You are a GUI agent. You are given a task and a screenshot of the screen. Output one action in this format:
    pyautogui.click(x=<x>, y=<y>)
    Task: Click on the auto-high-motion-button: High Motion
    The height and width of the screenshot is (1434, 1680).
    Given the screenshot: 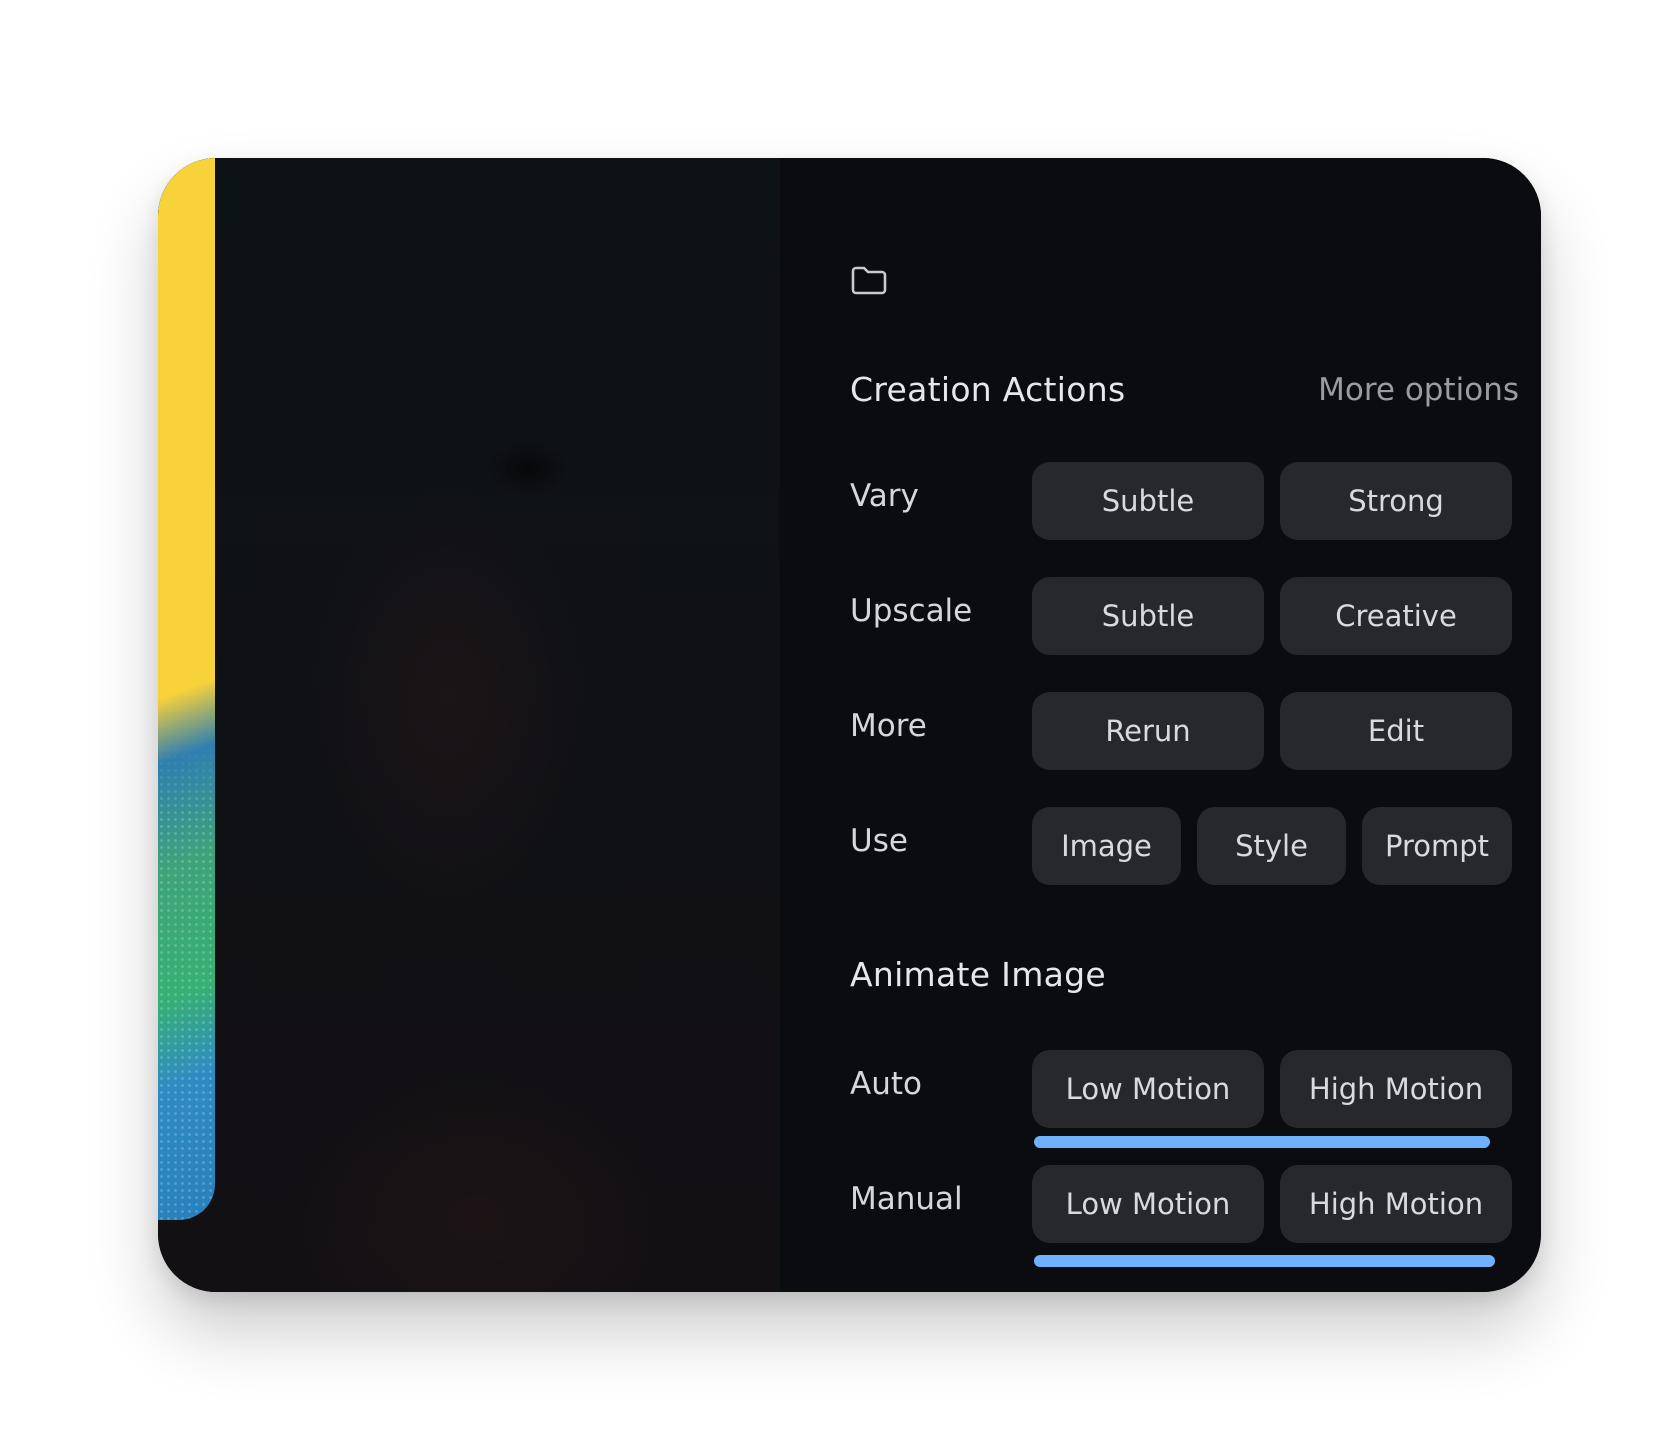 What is the action you would take?
    pyautogui.click(x=1396, y=1089)
    